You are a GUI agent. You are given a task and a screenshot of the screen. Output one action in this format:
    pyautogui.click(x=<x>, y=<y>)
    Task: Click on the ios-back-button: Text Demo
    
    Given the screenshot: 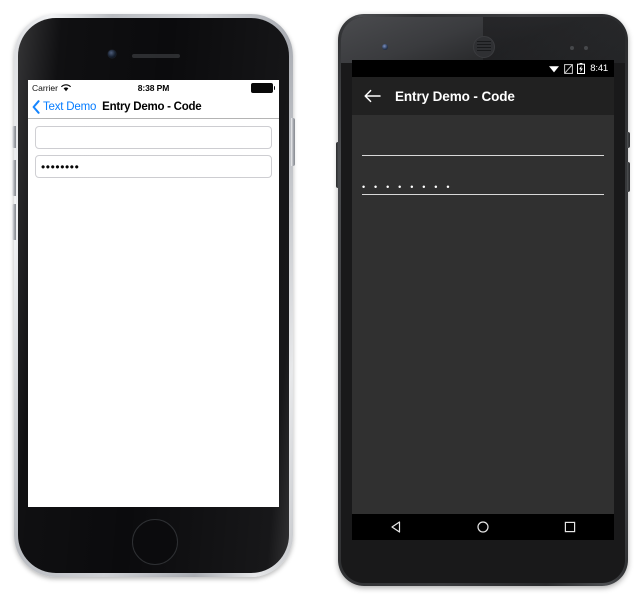 What is the action you would take?
    pyautogui.click(x=69, y=107)
    